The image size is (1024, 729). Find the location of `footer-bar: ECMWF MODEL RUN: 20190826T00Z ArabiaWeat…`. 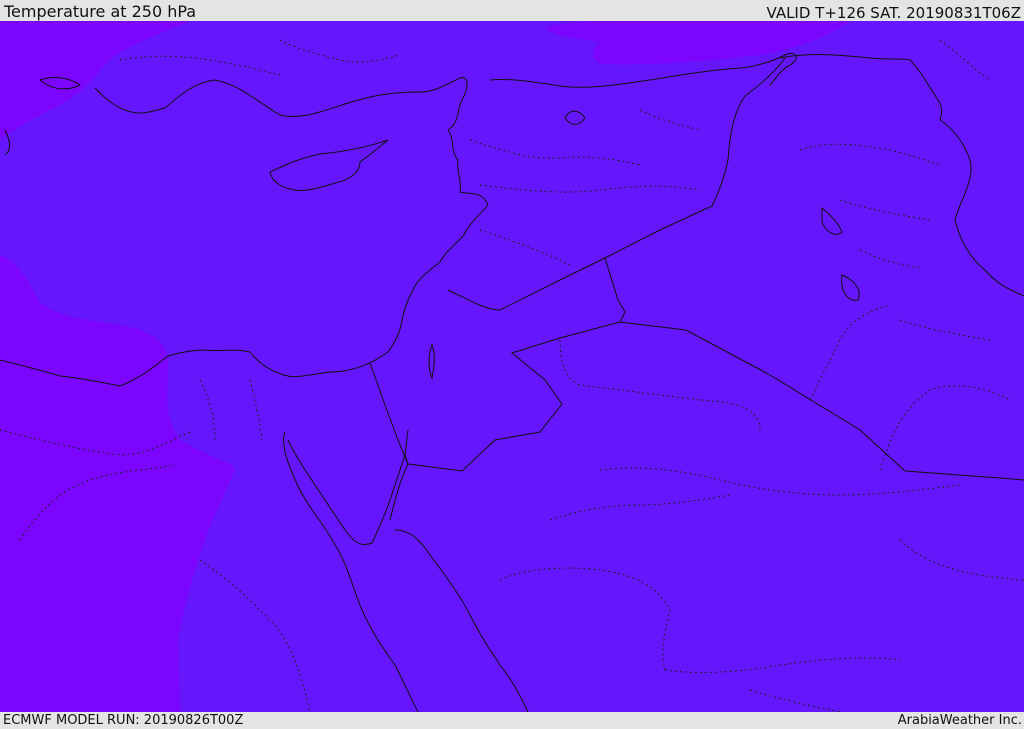

footer-bar: ECMWF MODEL RUN: 20190826T00Z ArabiaWeat… is located at coordinates (512, 720).